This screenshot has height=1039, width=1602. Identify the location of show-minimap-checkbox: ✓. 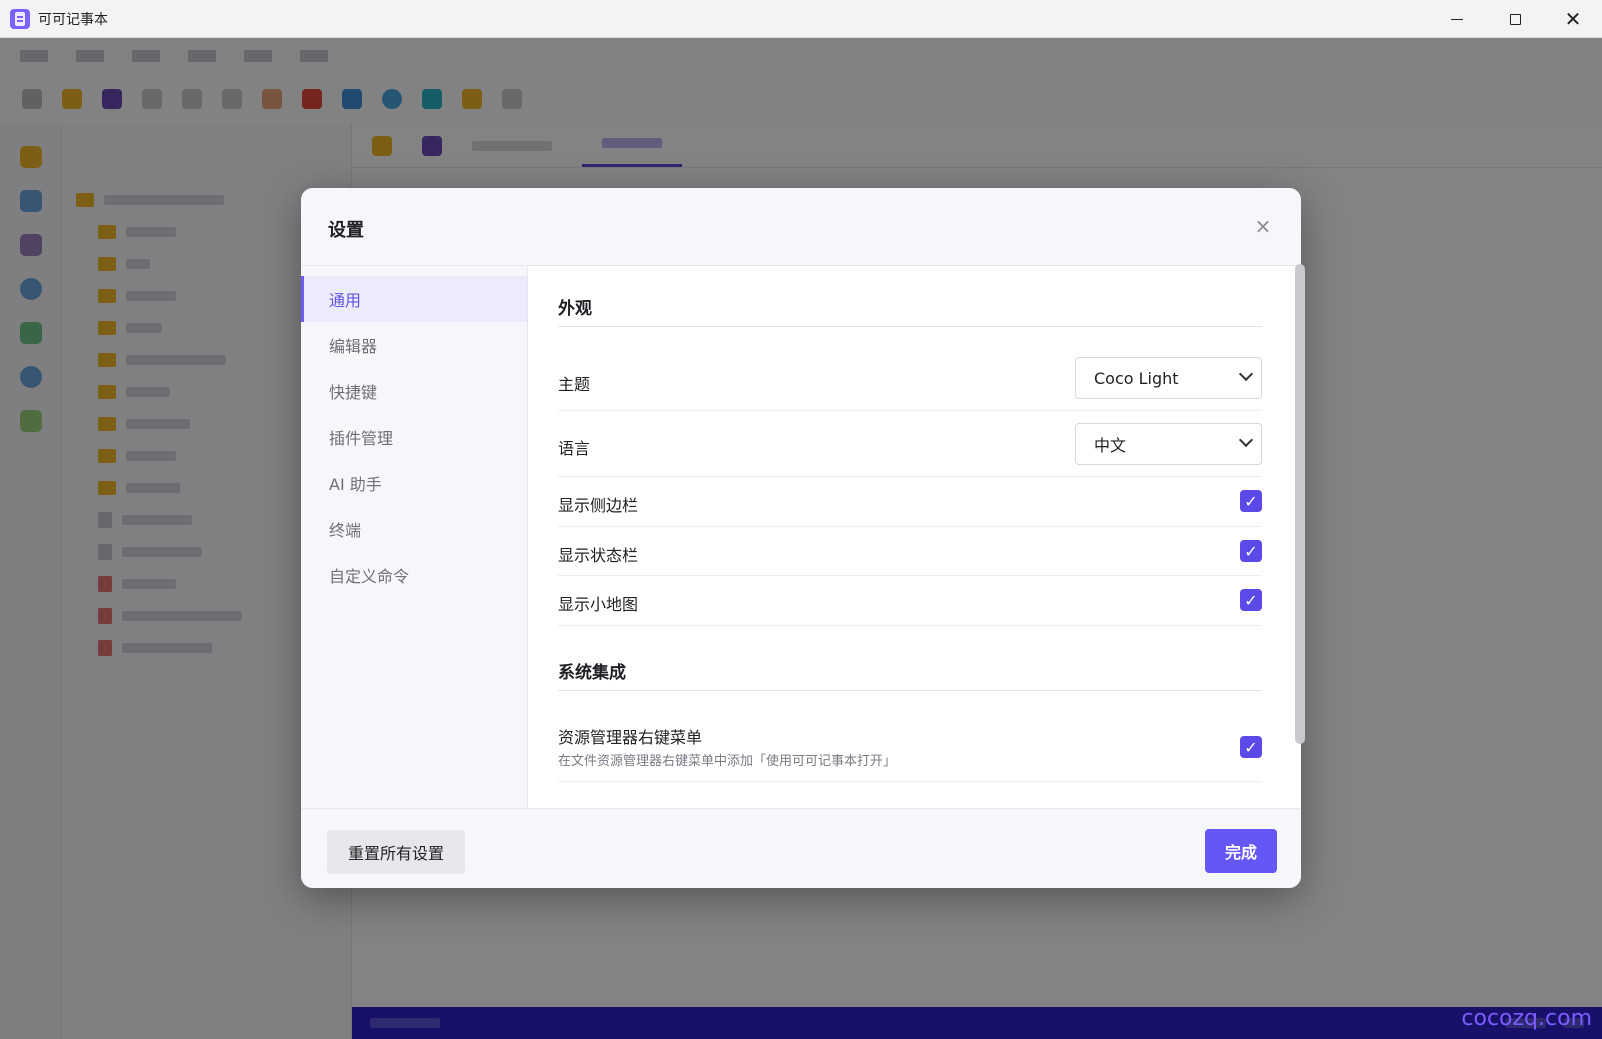
(1251, 600).